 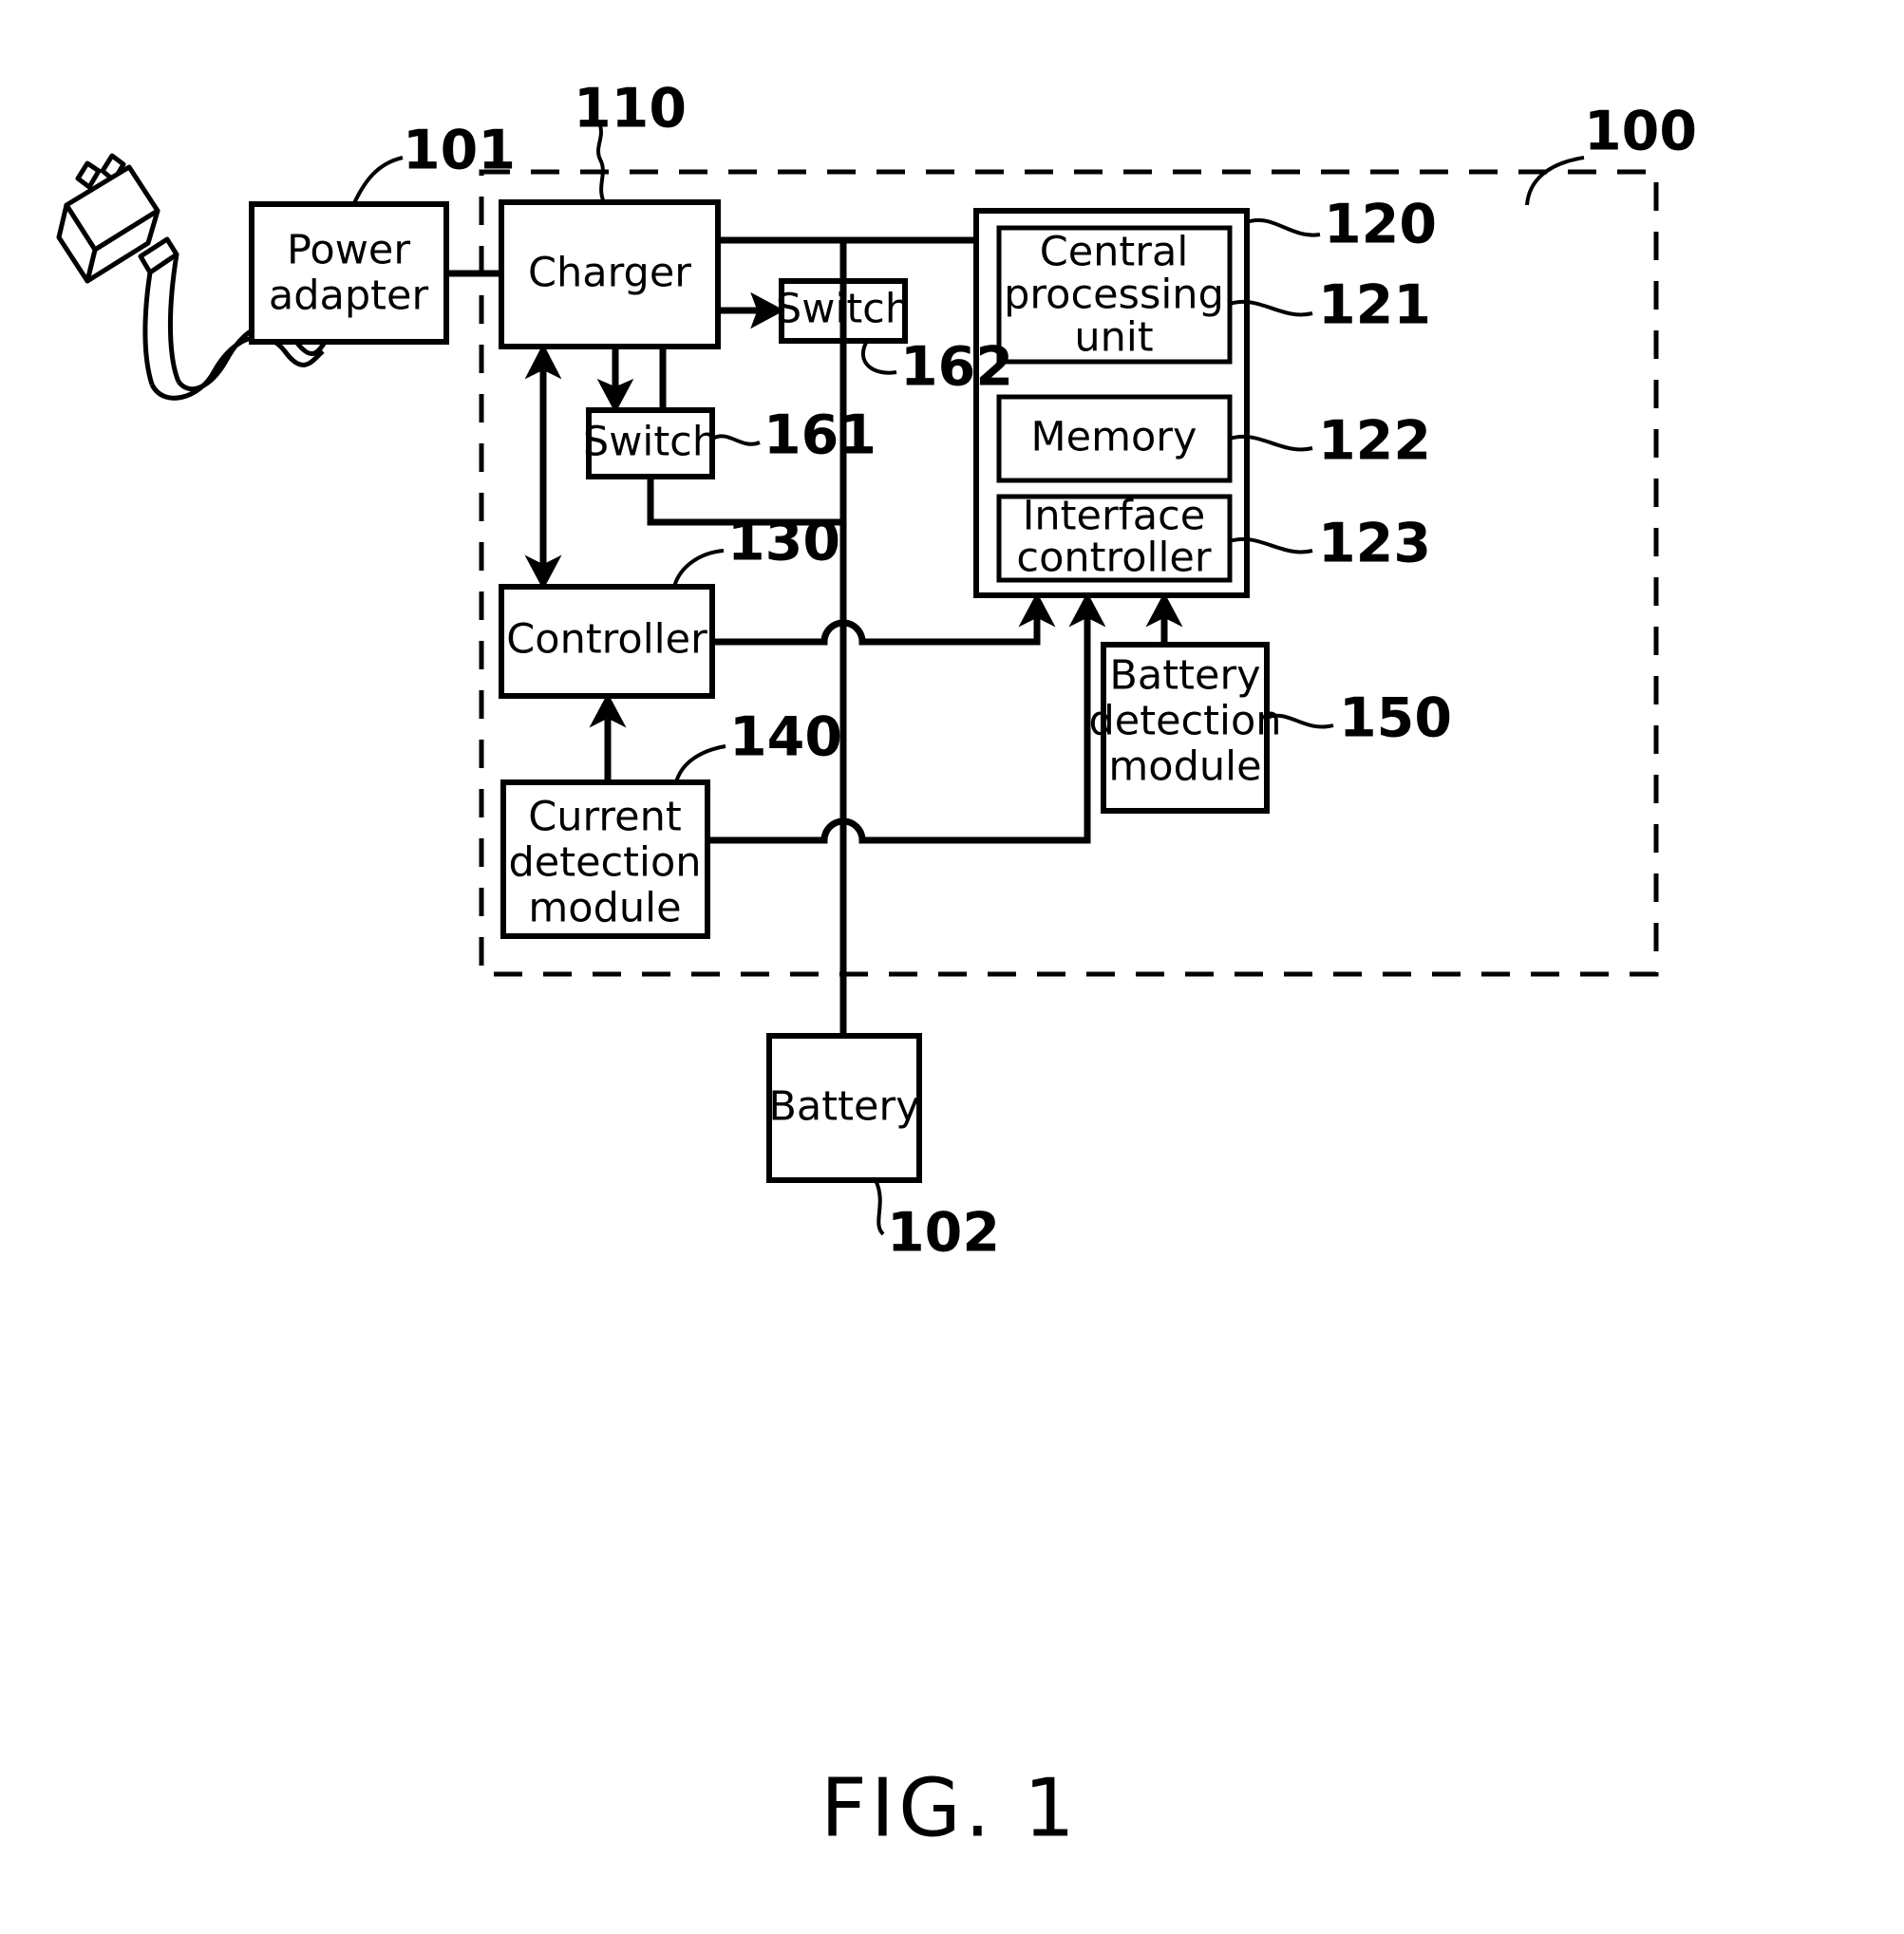 What do you see at coordinates (783, 542) in the screenshot?
I see `refnum-130: 130` at bounding box center [783, 542].